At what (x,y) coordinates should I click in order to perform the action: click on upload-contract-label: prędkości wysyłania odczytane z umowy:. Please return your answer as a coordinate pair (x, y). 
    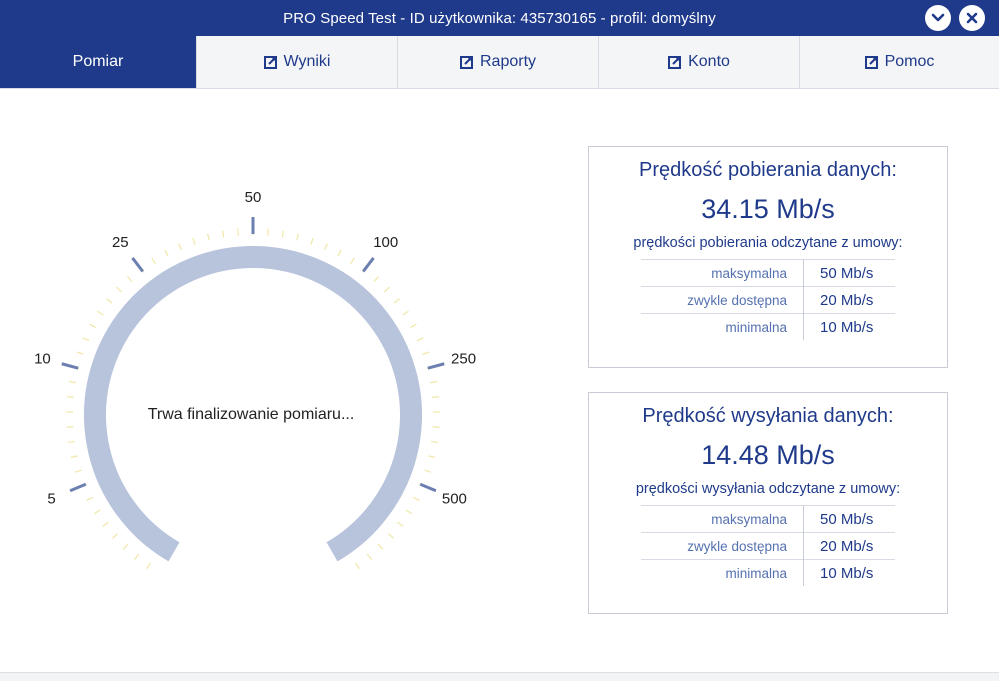
    Looking at the image, I should click on (768, 489).